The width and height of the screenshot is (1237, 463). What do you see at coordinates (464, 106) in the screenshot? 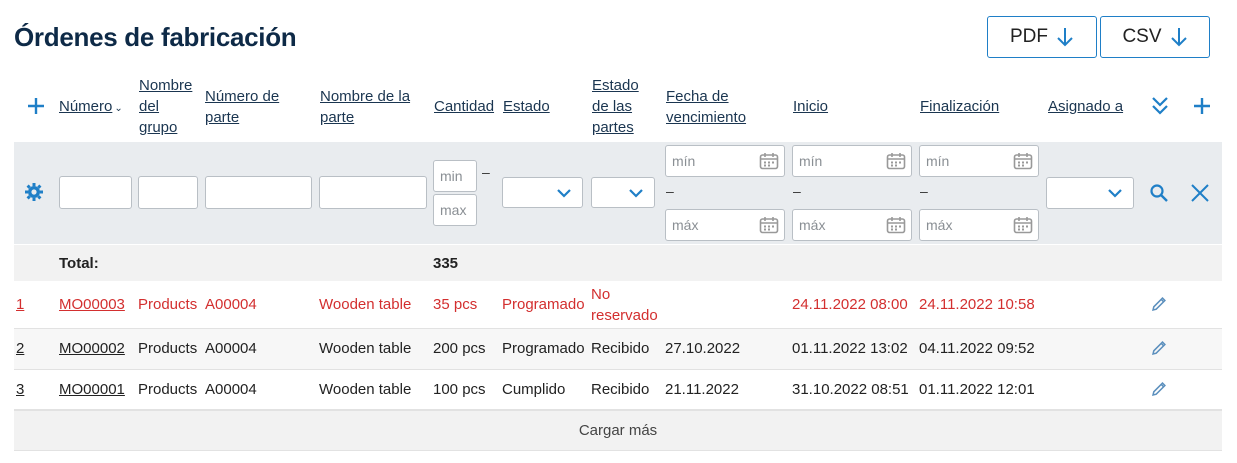
I see `column-header-cantidad: Cantidad` at bounding box center [464, 106].